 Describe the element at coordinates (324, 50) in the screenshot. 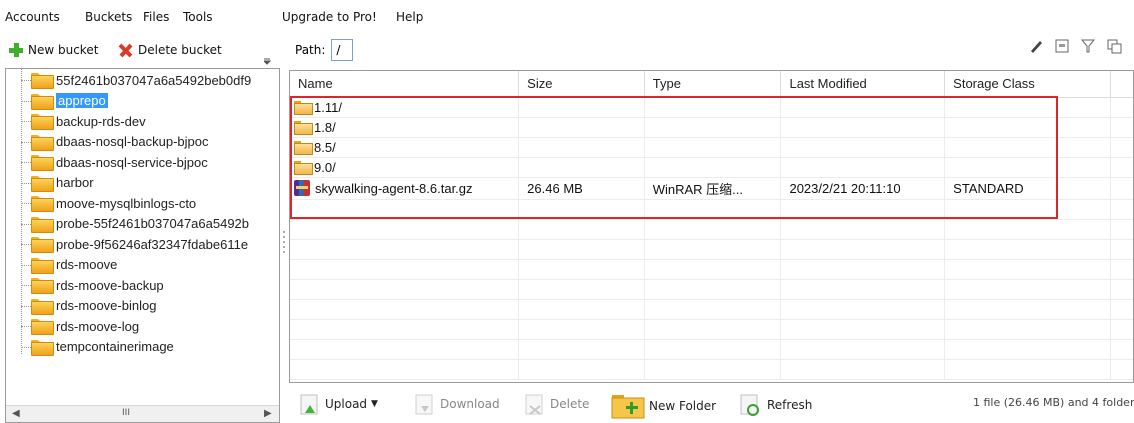

I see `path-bar: Path: /` at that location.